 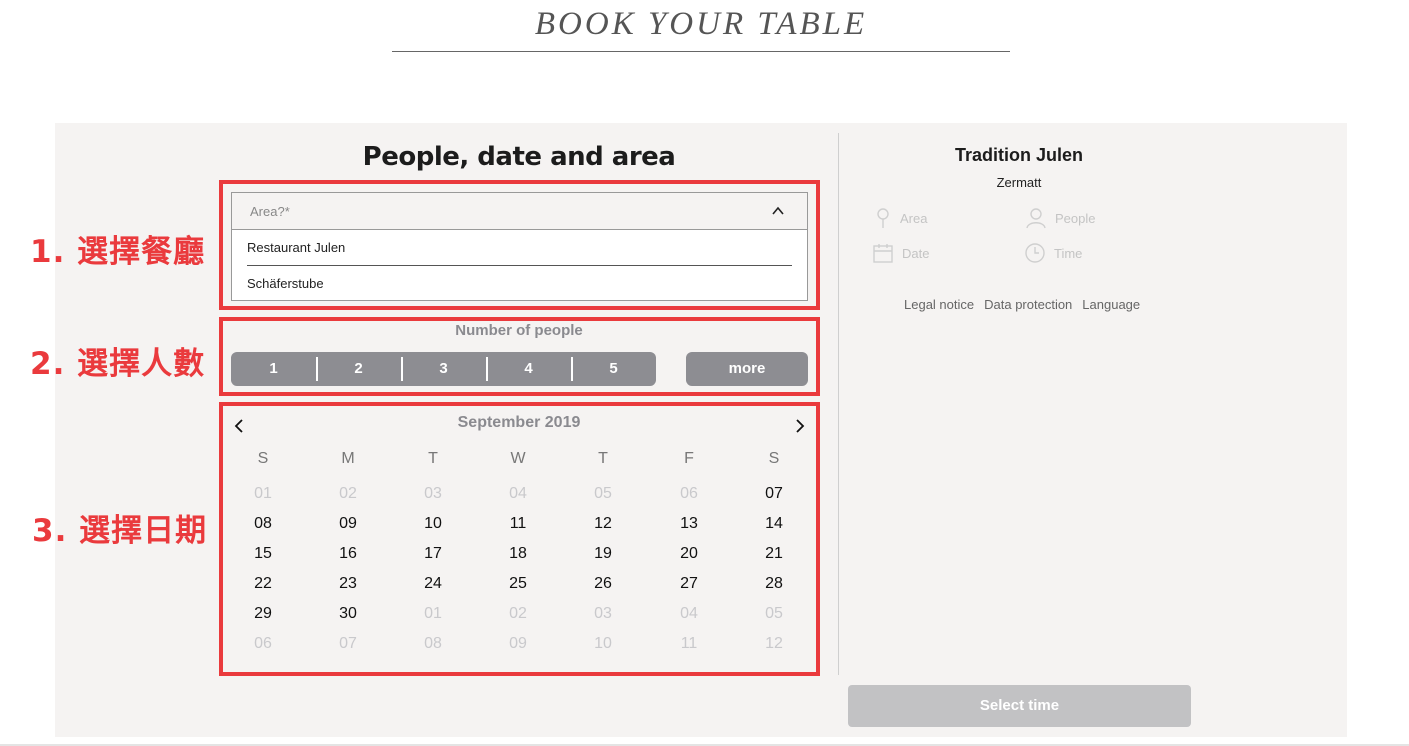 I want to click on annotation-box-area, so click(x=519, y=245).